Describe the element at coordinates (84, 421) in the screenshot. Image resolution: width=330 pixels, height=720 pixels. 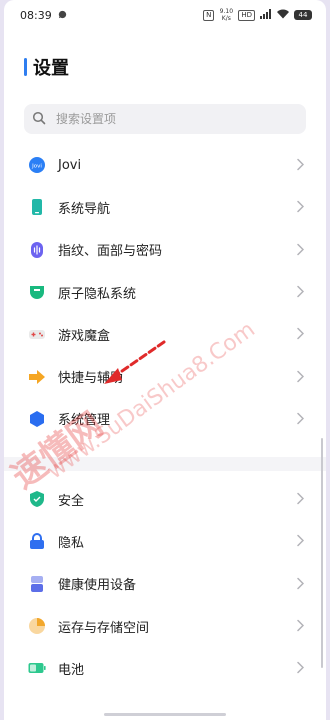
I see `settings-item-label: 系统管理` at that location.